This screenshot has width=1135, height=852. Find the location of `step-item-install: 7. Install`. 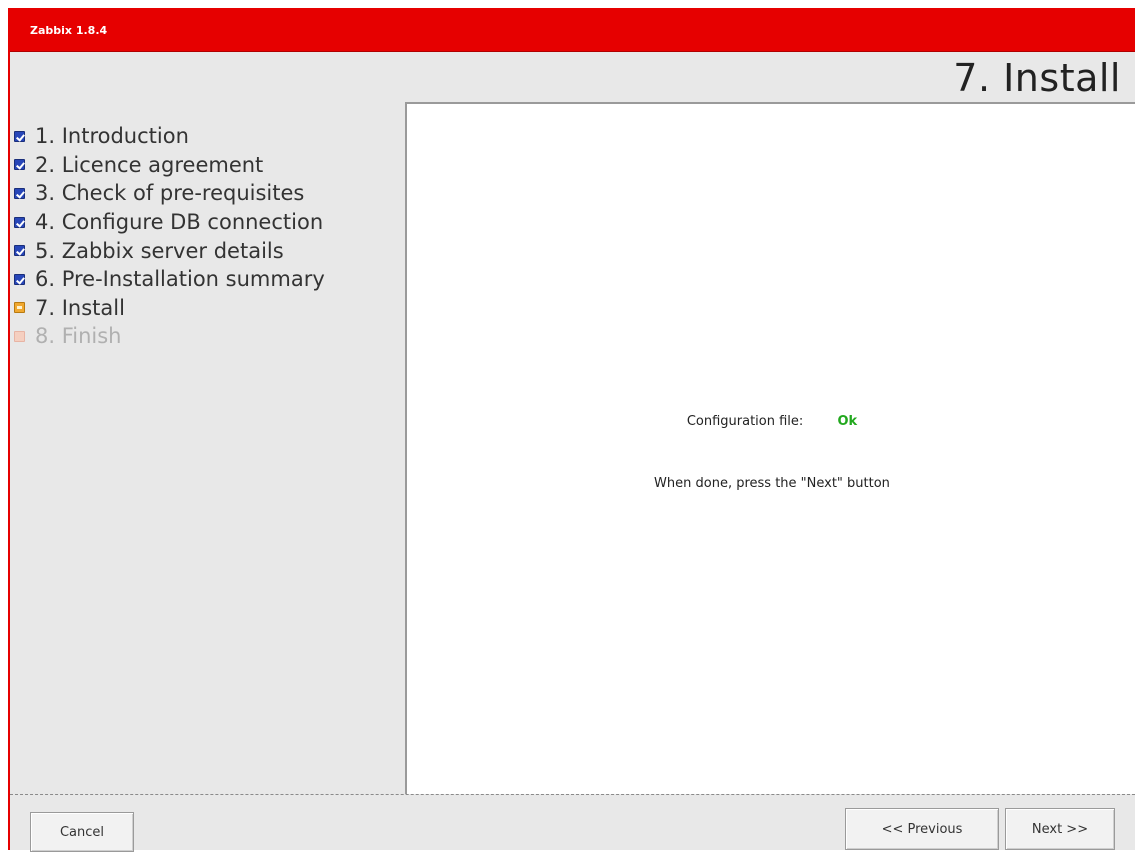

step-item-install: 7. Install is located at coordinates (169, 308).